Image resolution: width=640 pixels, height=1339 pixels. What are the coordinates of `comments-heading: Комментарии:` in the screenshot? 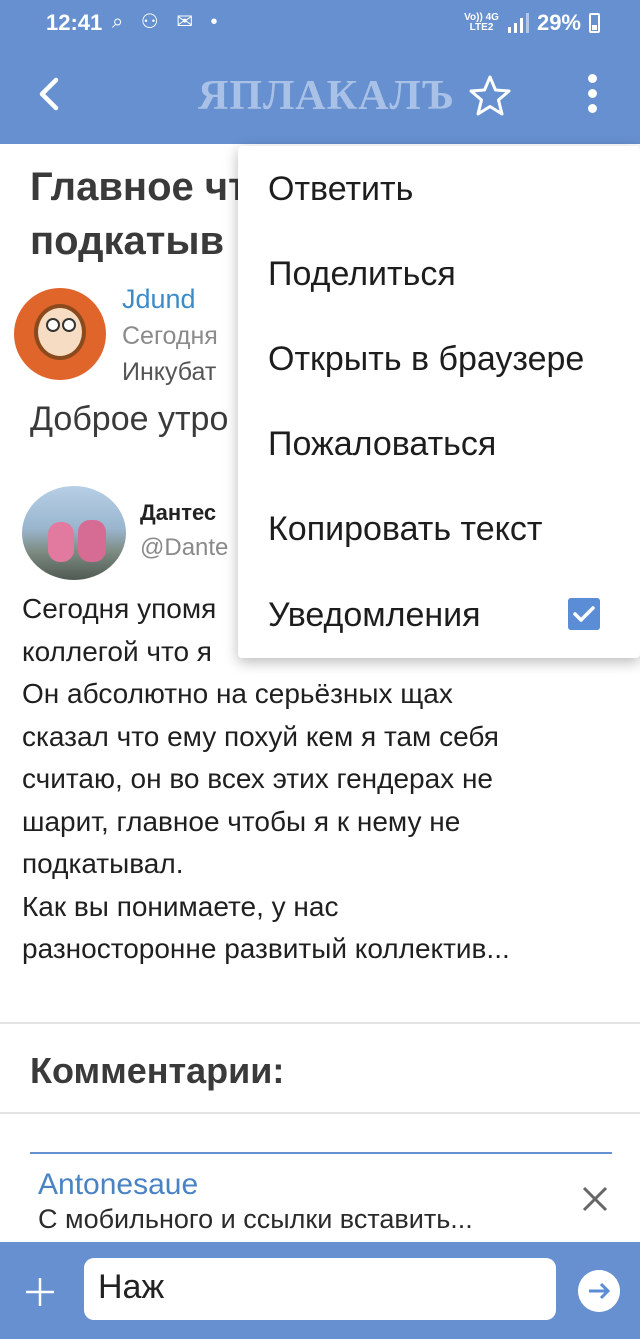 It's located at (157, 1070).